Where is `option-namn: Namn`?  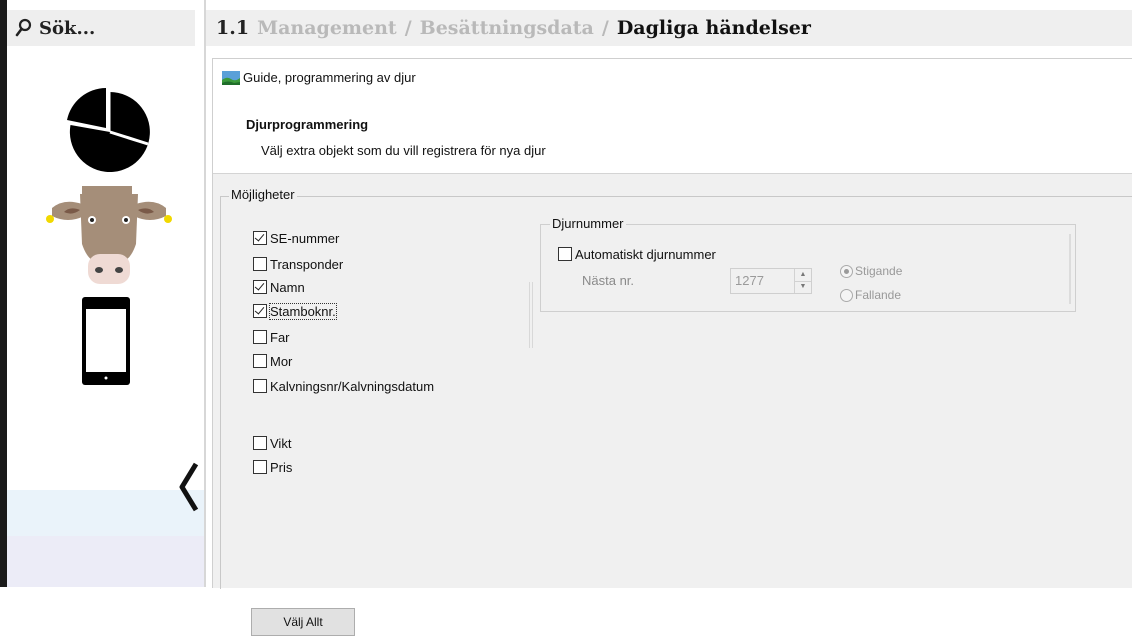 option-namn: Namn is located at coordinates (279, 287).